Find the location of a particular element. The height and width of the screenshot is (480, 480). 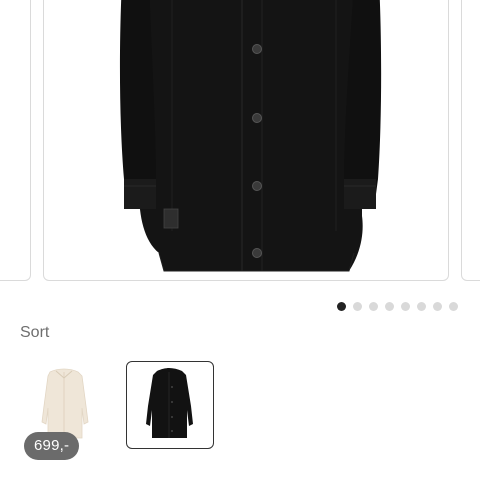

color-label: Sort is located at coordinates (35, 332).